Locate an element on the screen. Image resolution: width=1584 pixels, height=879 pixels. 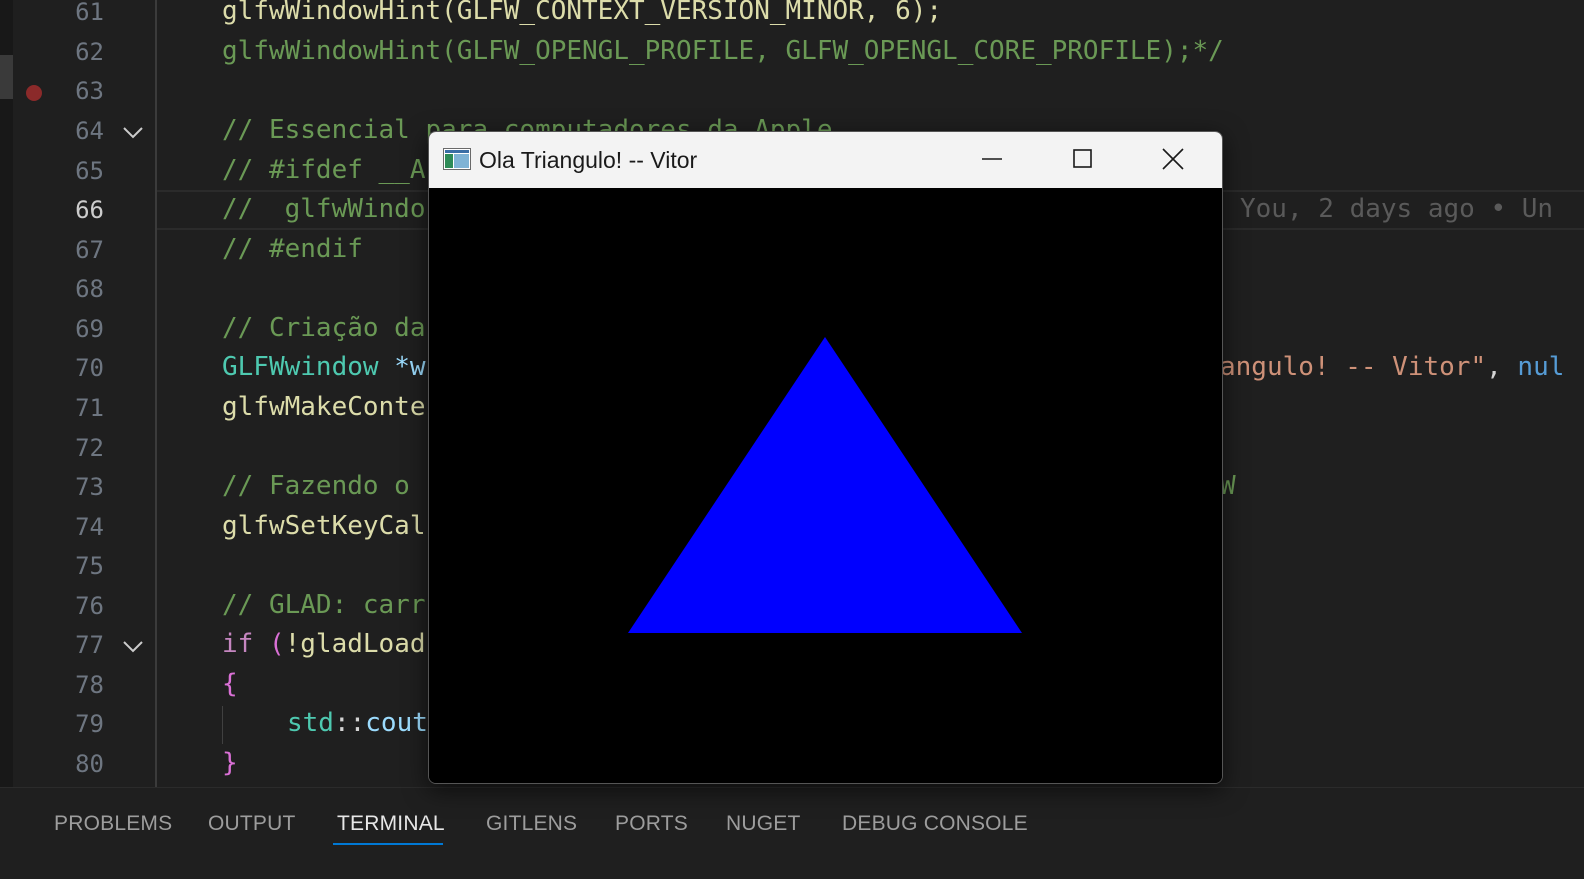
maximize-button is located at coordinates (1082, 160).